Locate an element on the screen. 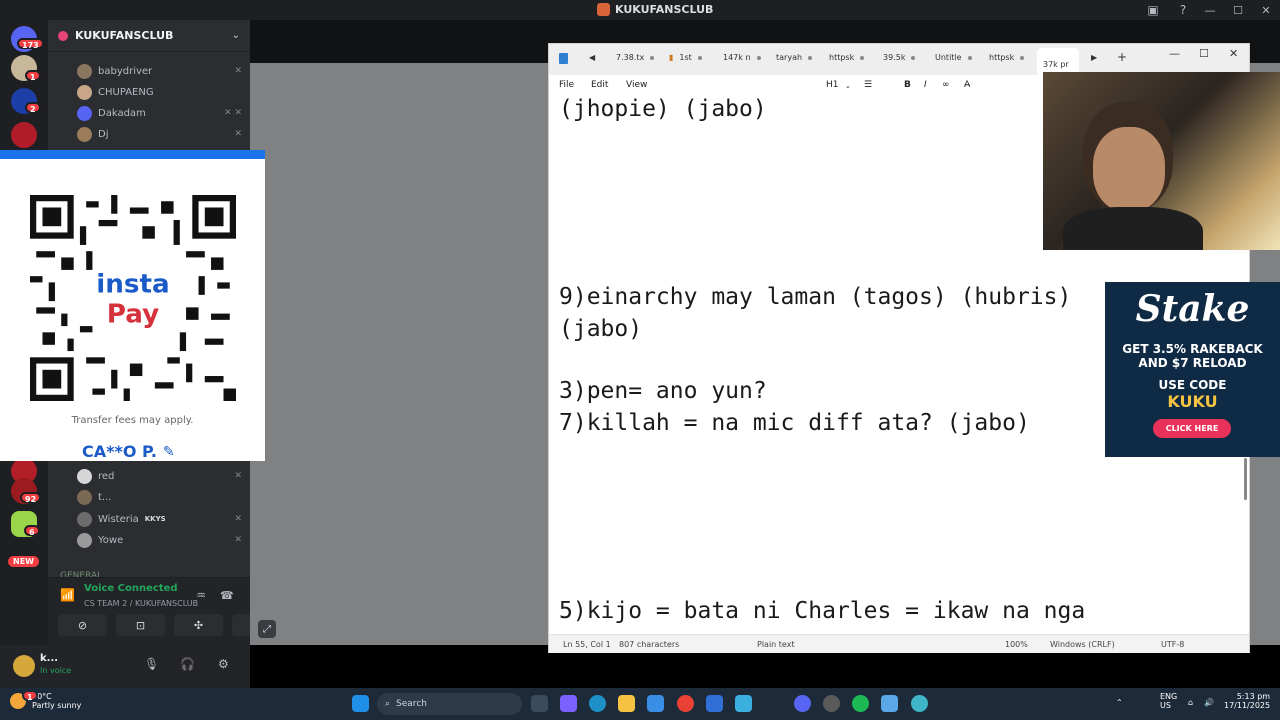  notepad-tab: 7.38.tx is located at coordinates (635, 57).